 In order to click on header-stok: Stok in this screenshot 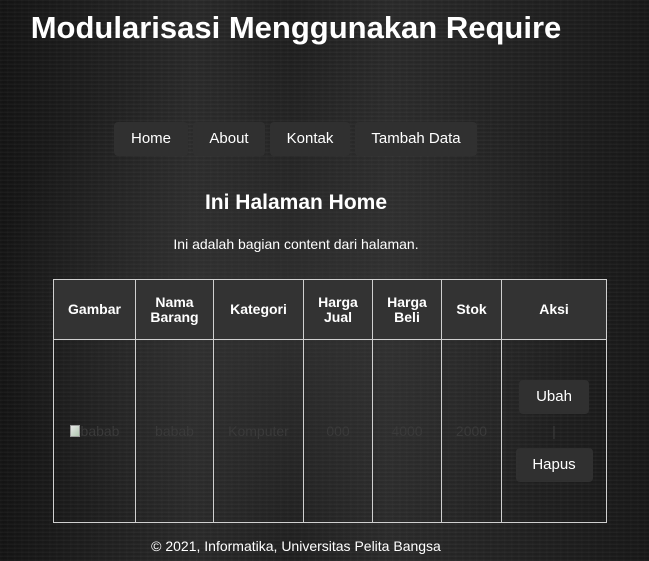, I will do `click(471, 309)`.